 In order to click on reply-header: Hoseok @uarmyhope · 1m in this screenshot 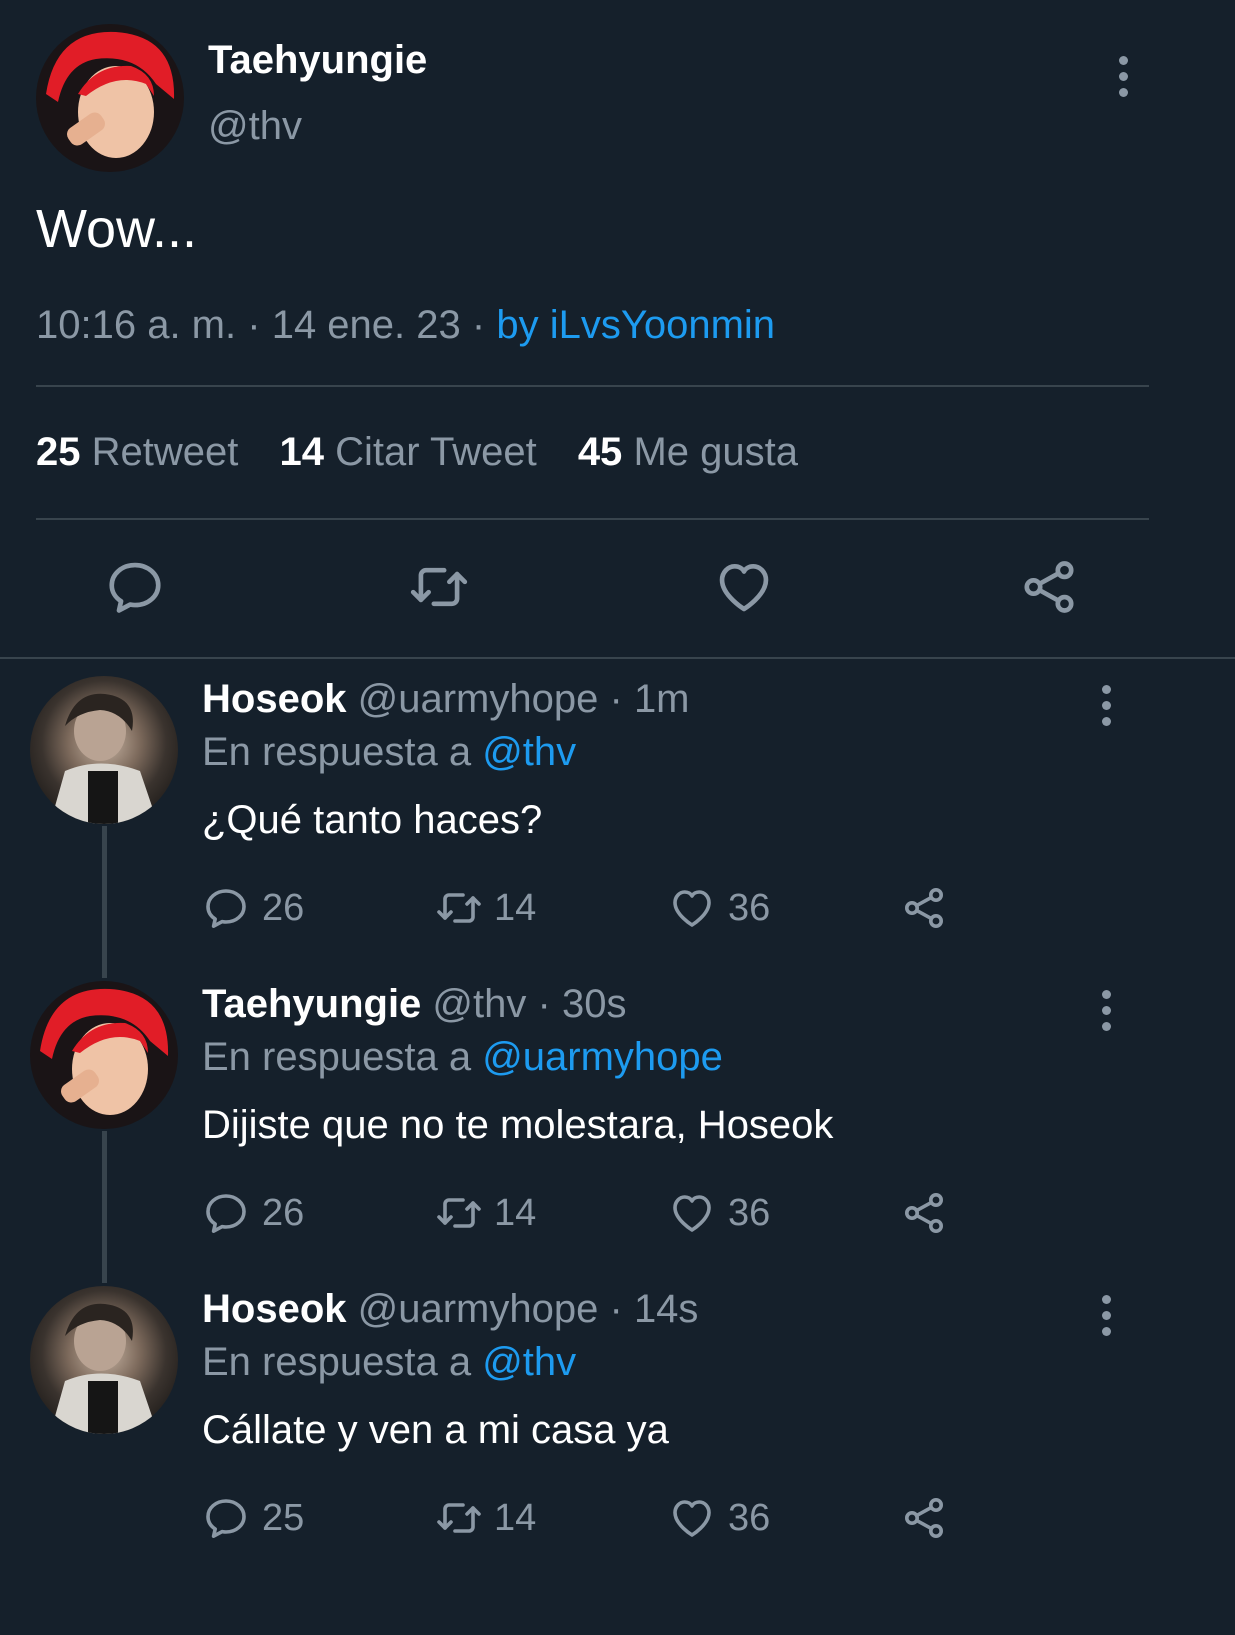, I will do `click(446, 699)`.